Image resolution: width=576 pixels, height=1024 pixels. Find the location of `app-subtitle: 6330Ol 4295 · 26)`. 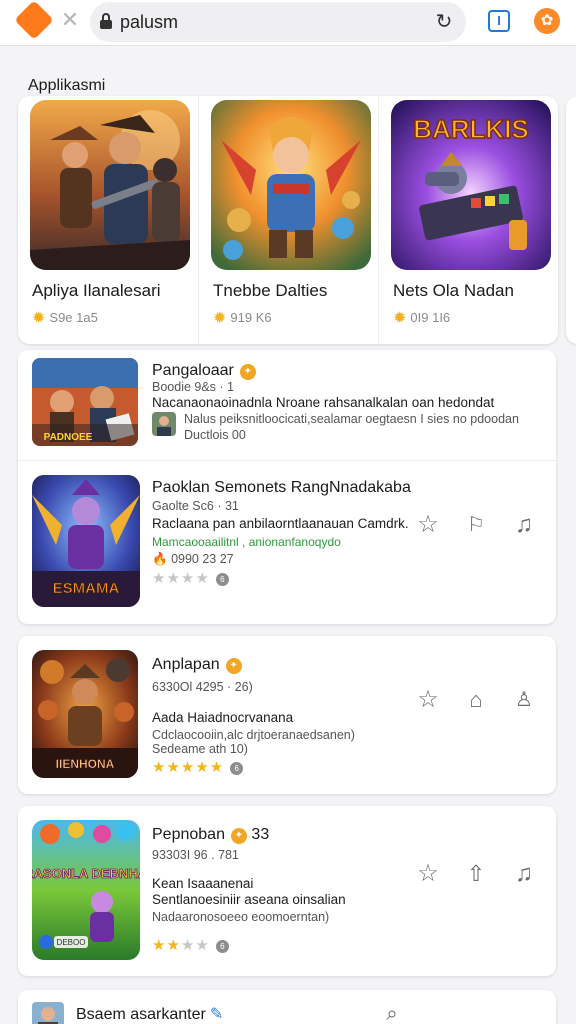

app-subtitle: 6330Ol 4295 · 26) is located at coordinates (202, 687).